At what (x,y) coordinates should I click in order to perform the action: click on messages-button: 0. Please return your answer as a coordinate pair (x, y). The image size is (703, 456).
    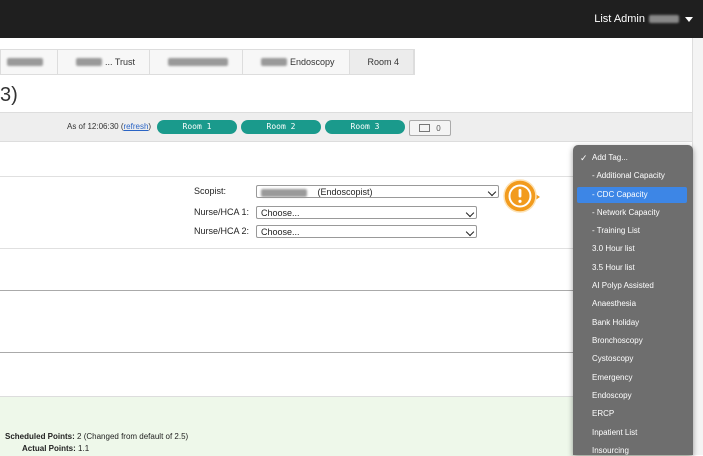
    Looking at the image, I should click on (430, 128).